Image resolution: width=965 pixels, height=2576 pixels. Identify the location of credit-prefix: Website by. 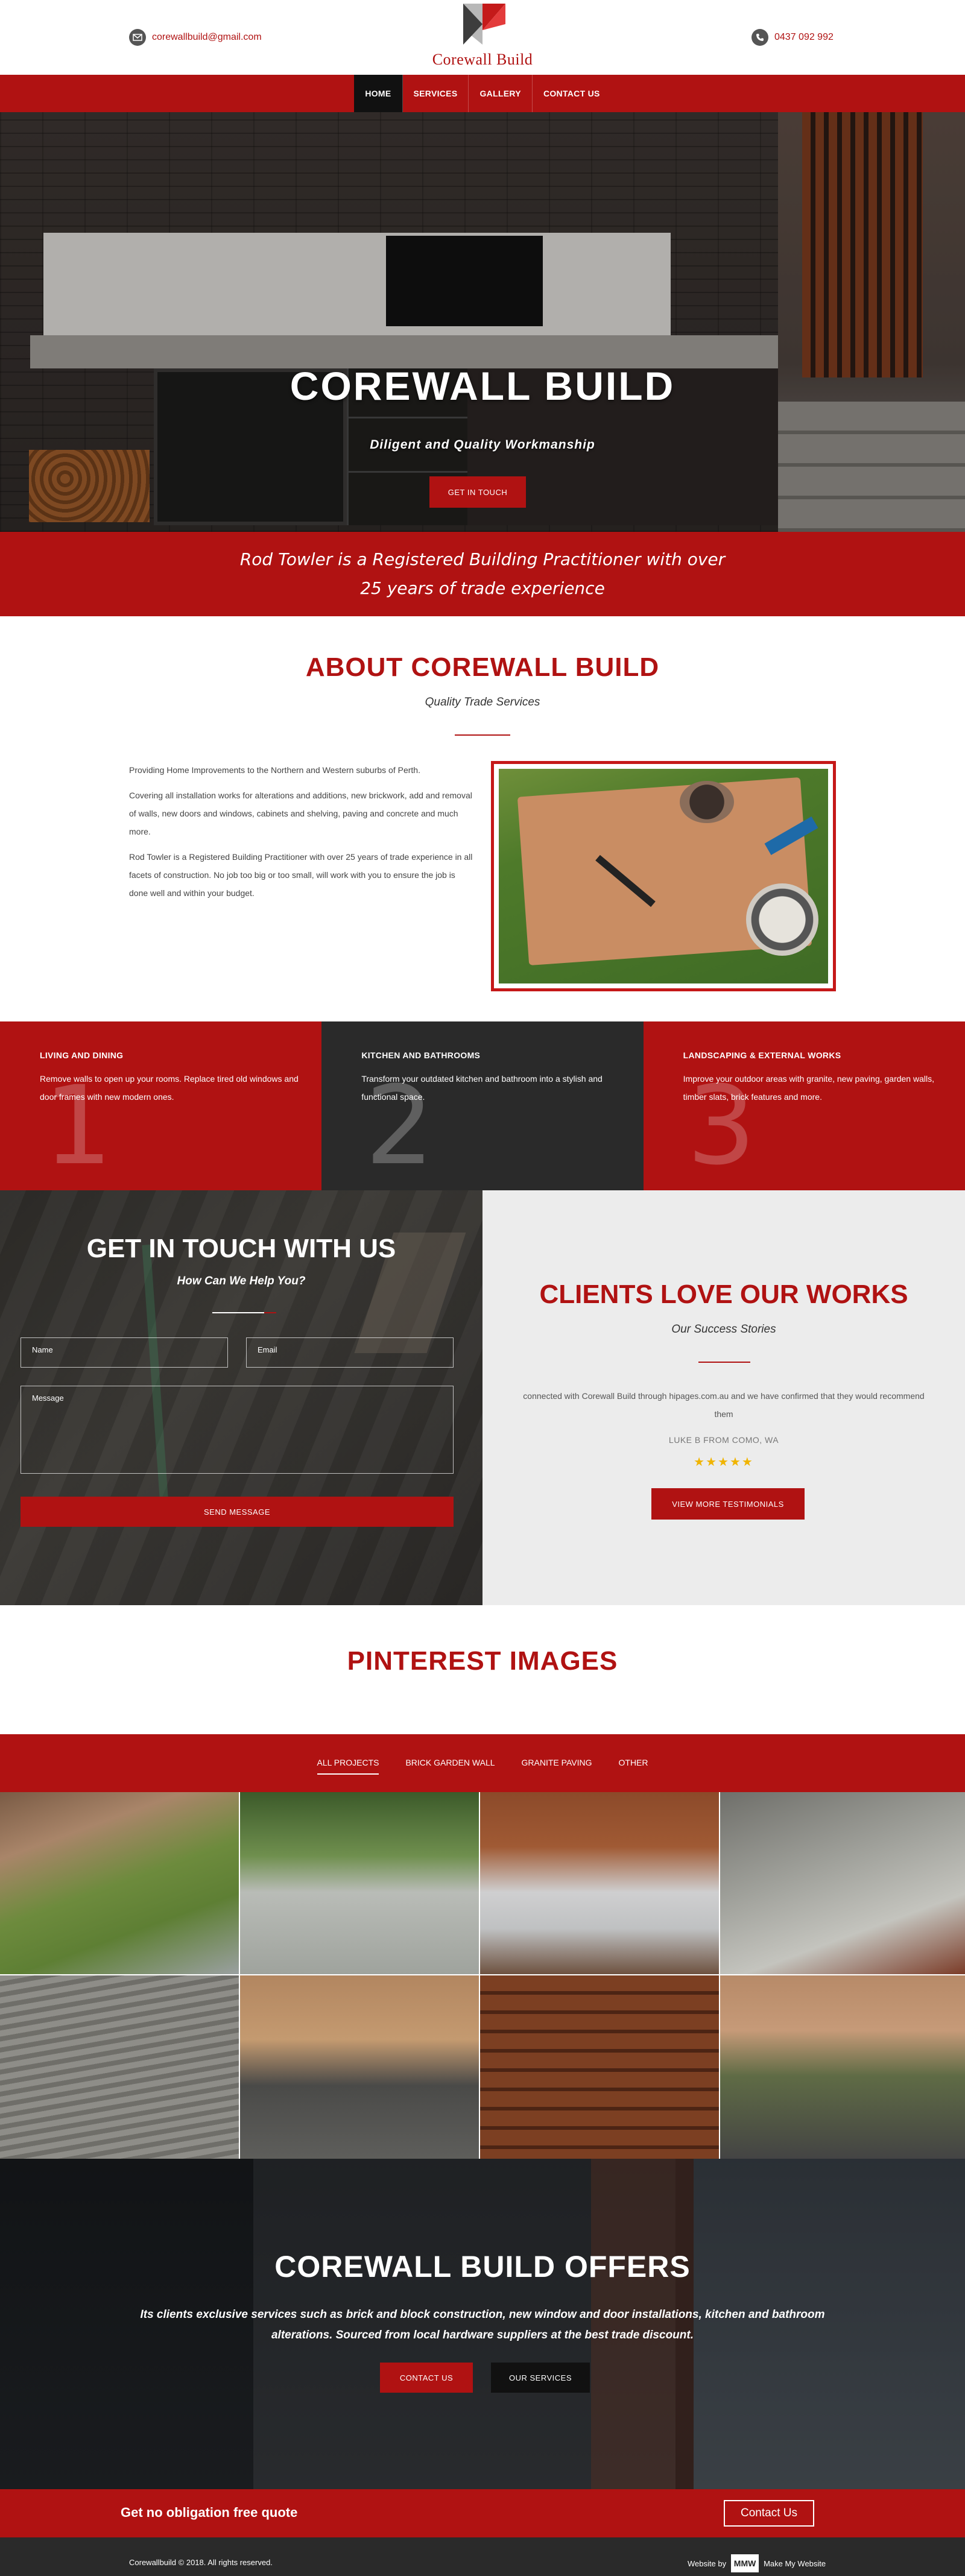
(707, 2563).